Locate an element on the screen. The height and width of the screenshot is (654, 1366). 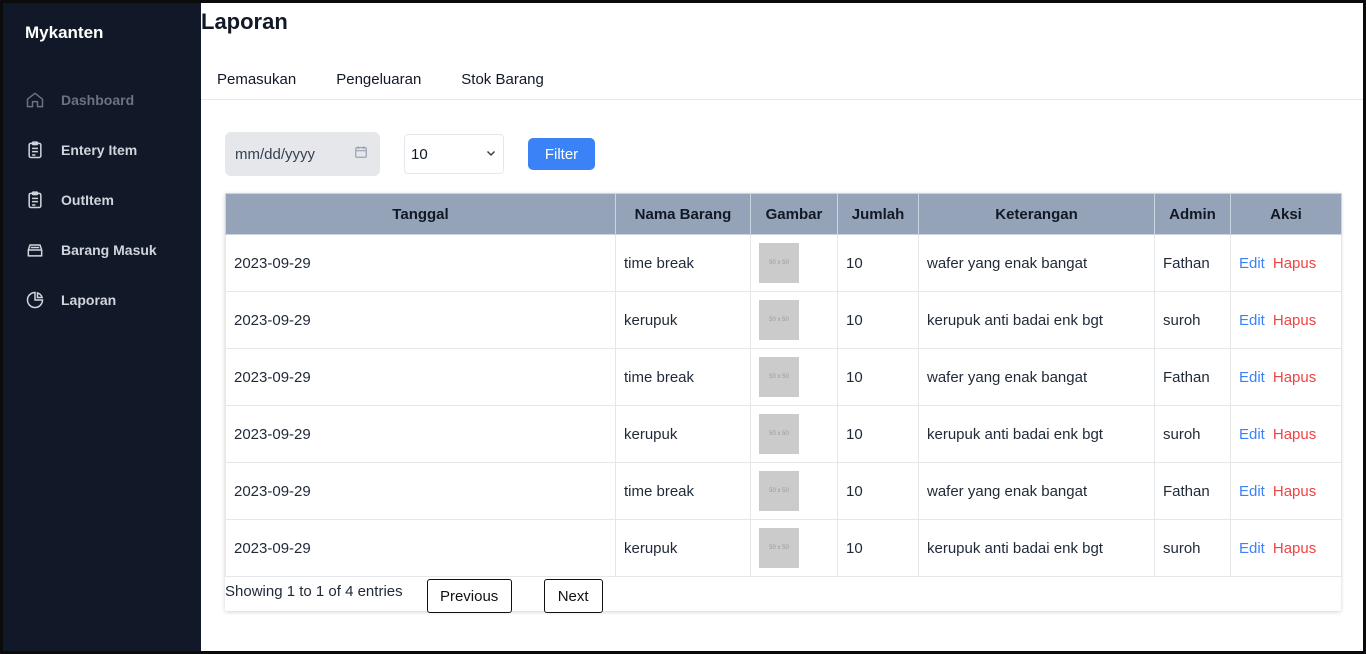
tab-stok-barang: Stok Barang is located at coordinates (502, 79).